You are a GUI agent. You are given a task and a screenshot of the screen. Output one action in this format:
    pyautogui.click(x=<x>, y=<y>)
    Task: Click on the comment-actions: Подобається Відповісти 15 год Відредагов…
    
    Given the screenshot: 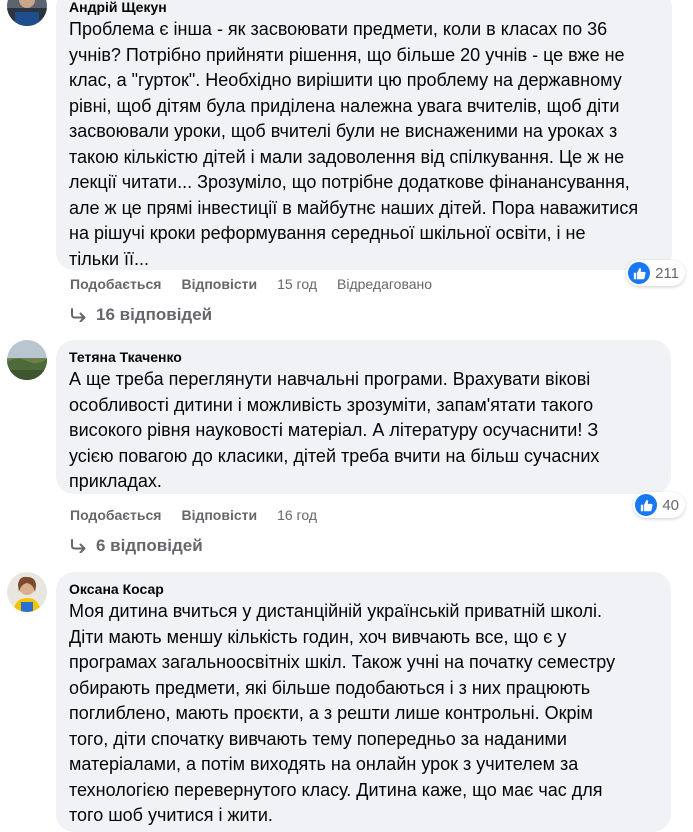 What is the action you would take?
    pyautogui.click(x=251, y=284)
    